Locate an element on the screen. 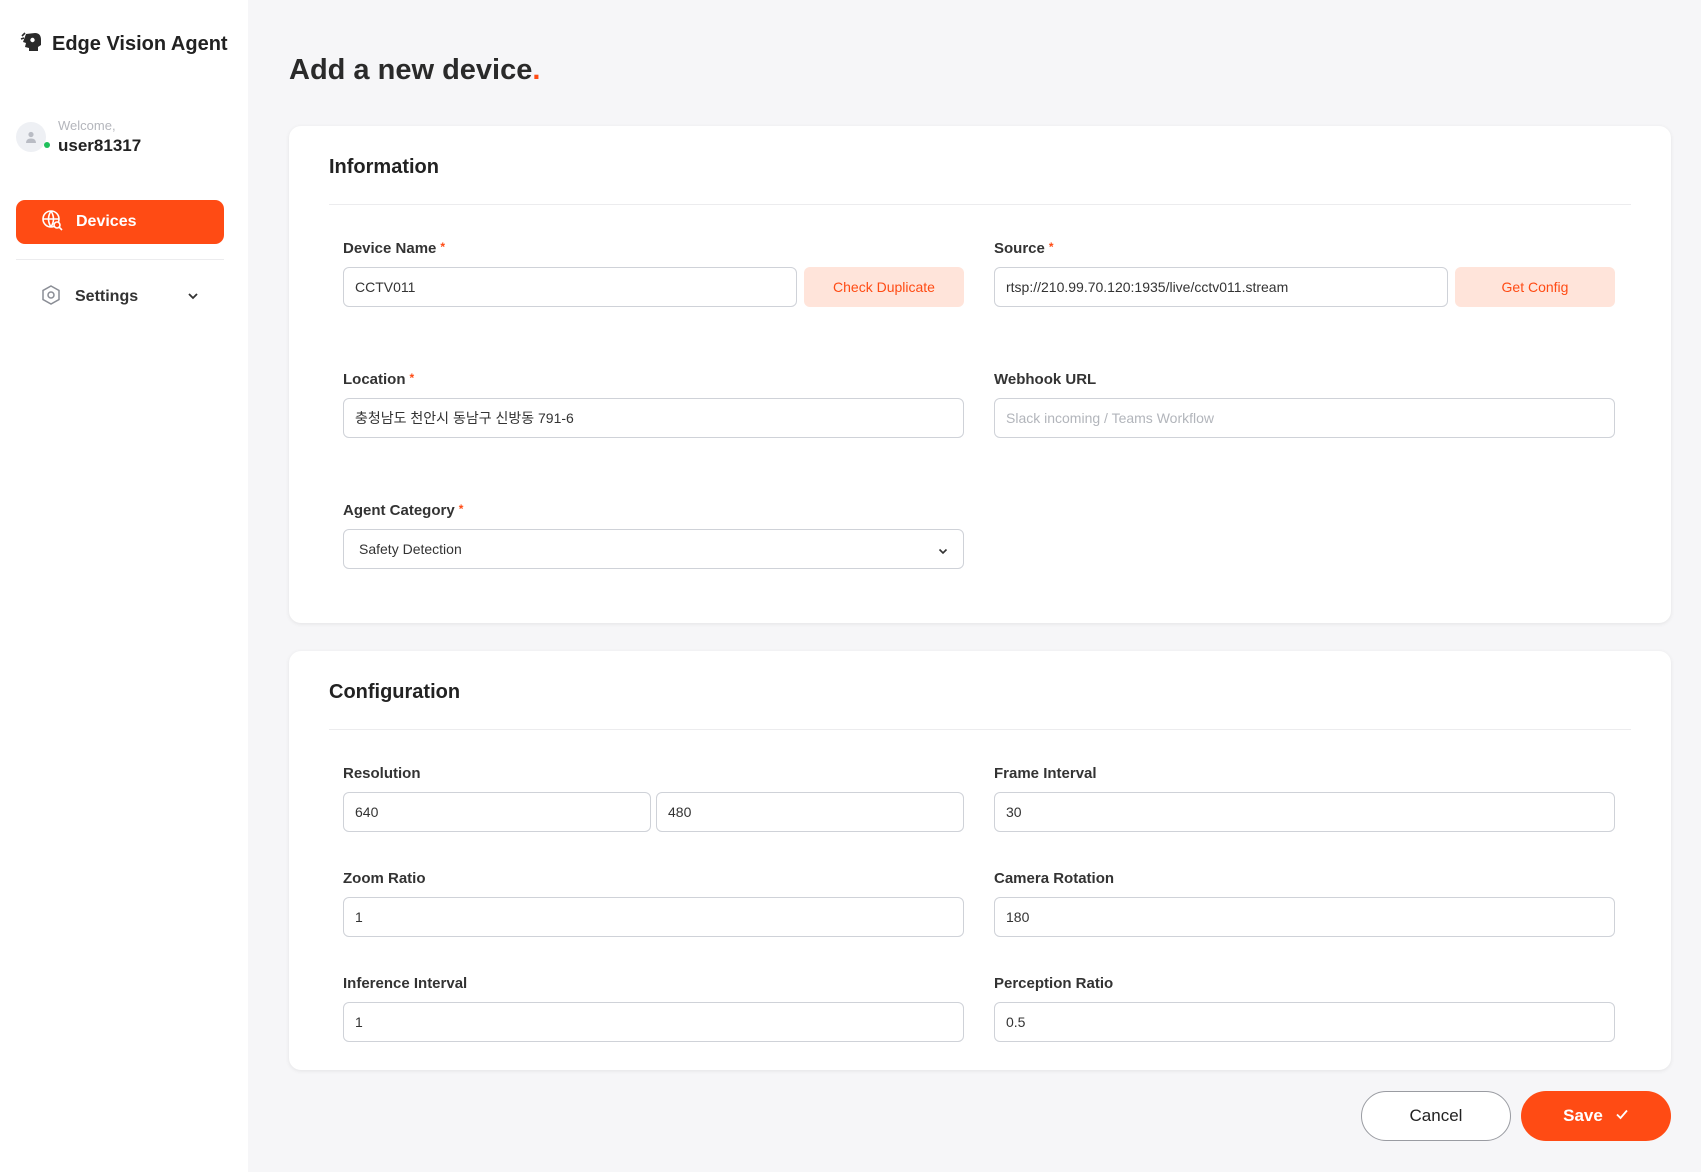 The width and height of the screenshot is (1701, 1172). user-profile: Welcome, user81317 is located at coordinates (78, 137).